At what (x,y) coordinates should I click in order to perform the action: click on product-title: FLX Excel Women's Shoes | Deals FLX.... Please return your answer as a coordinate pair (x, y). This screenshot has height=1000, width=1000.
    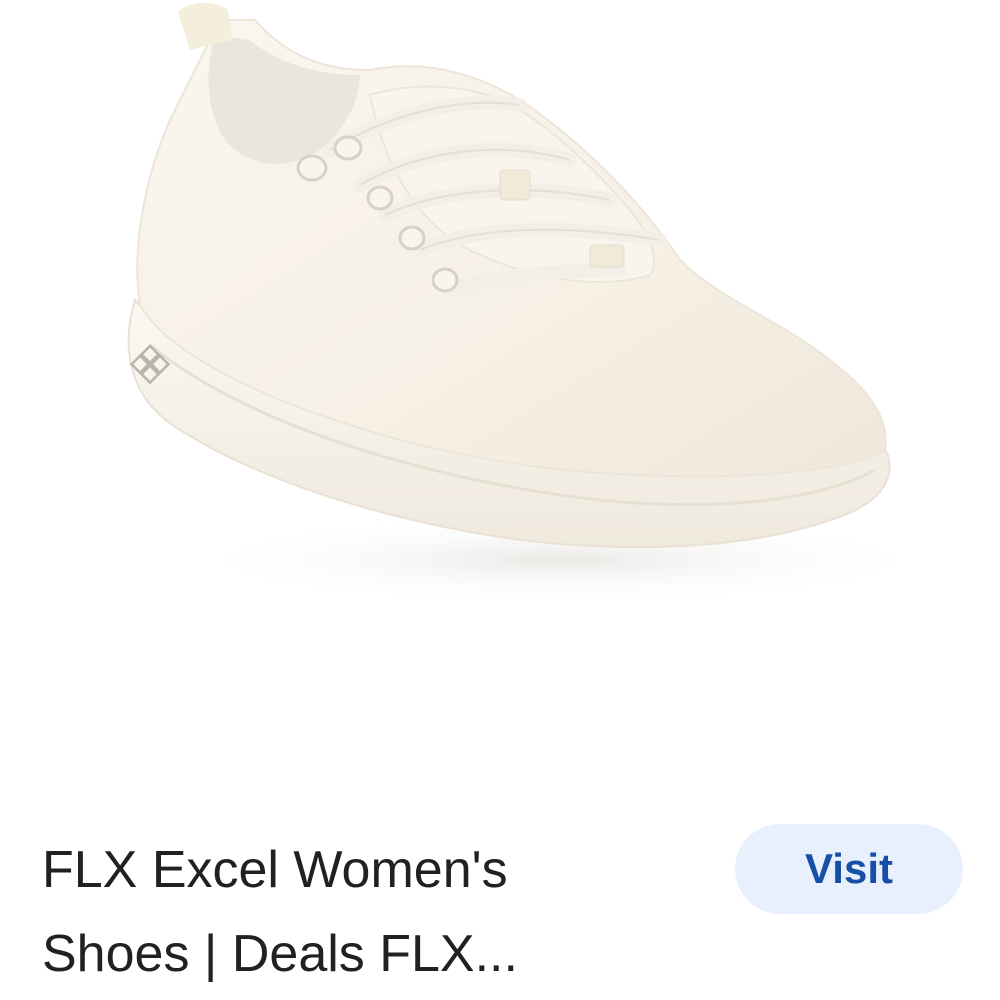
    Looking at the image, I should click on (362, 912).